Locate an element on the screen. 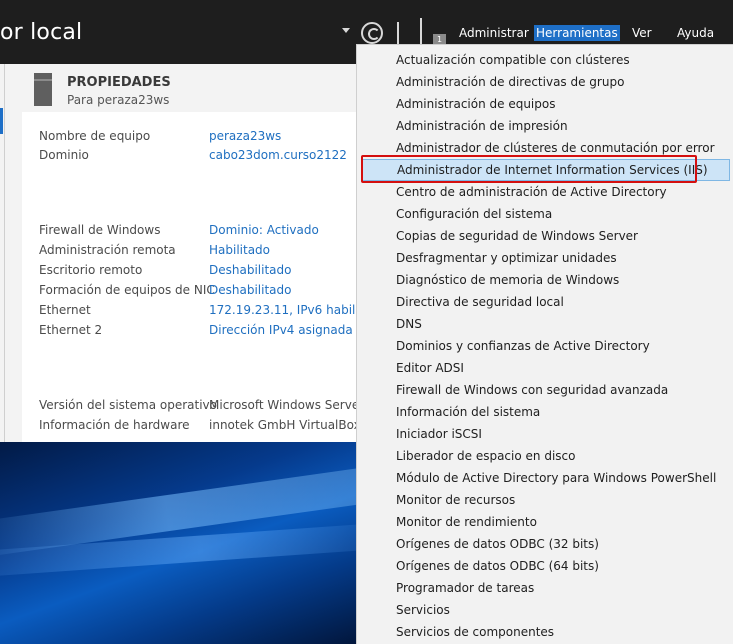  menu-item: Información del sistema is located at coordinates (546, 412).